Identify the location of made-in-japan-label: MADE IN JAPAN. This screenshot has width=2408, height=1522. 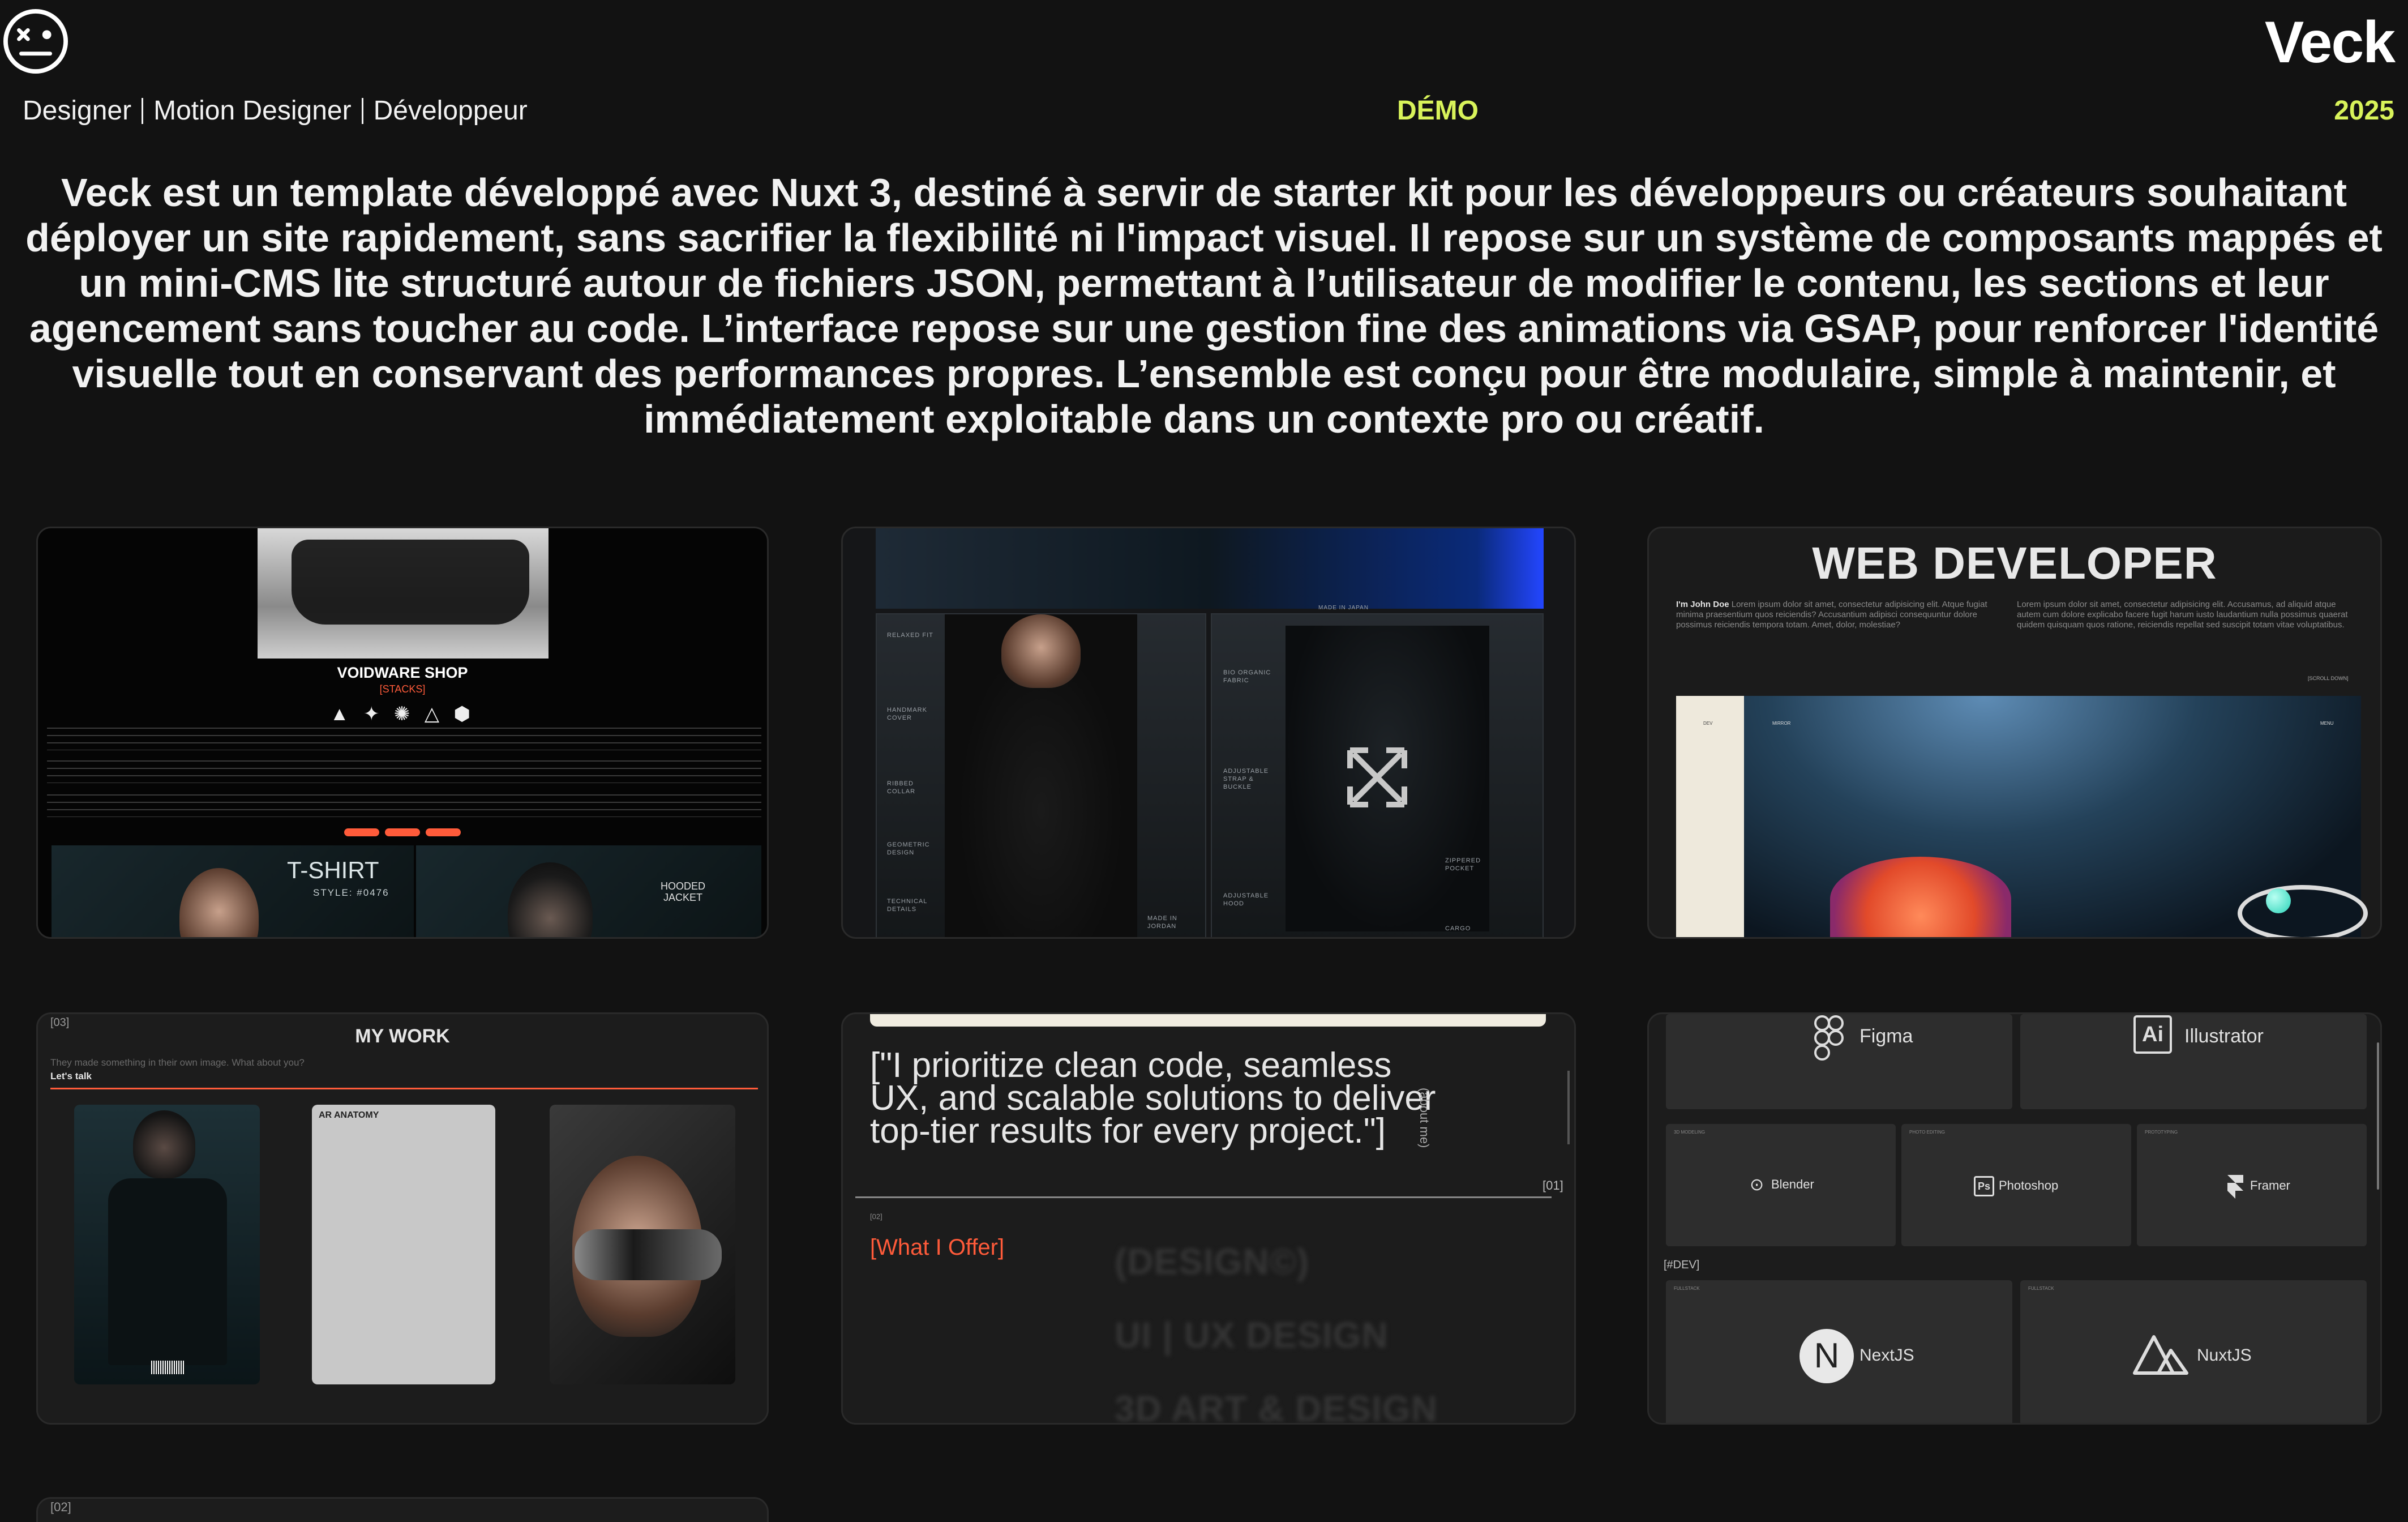
(1343, 608).